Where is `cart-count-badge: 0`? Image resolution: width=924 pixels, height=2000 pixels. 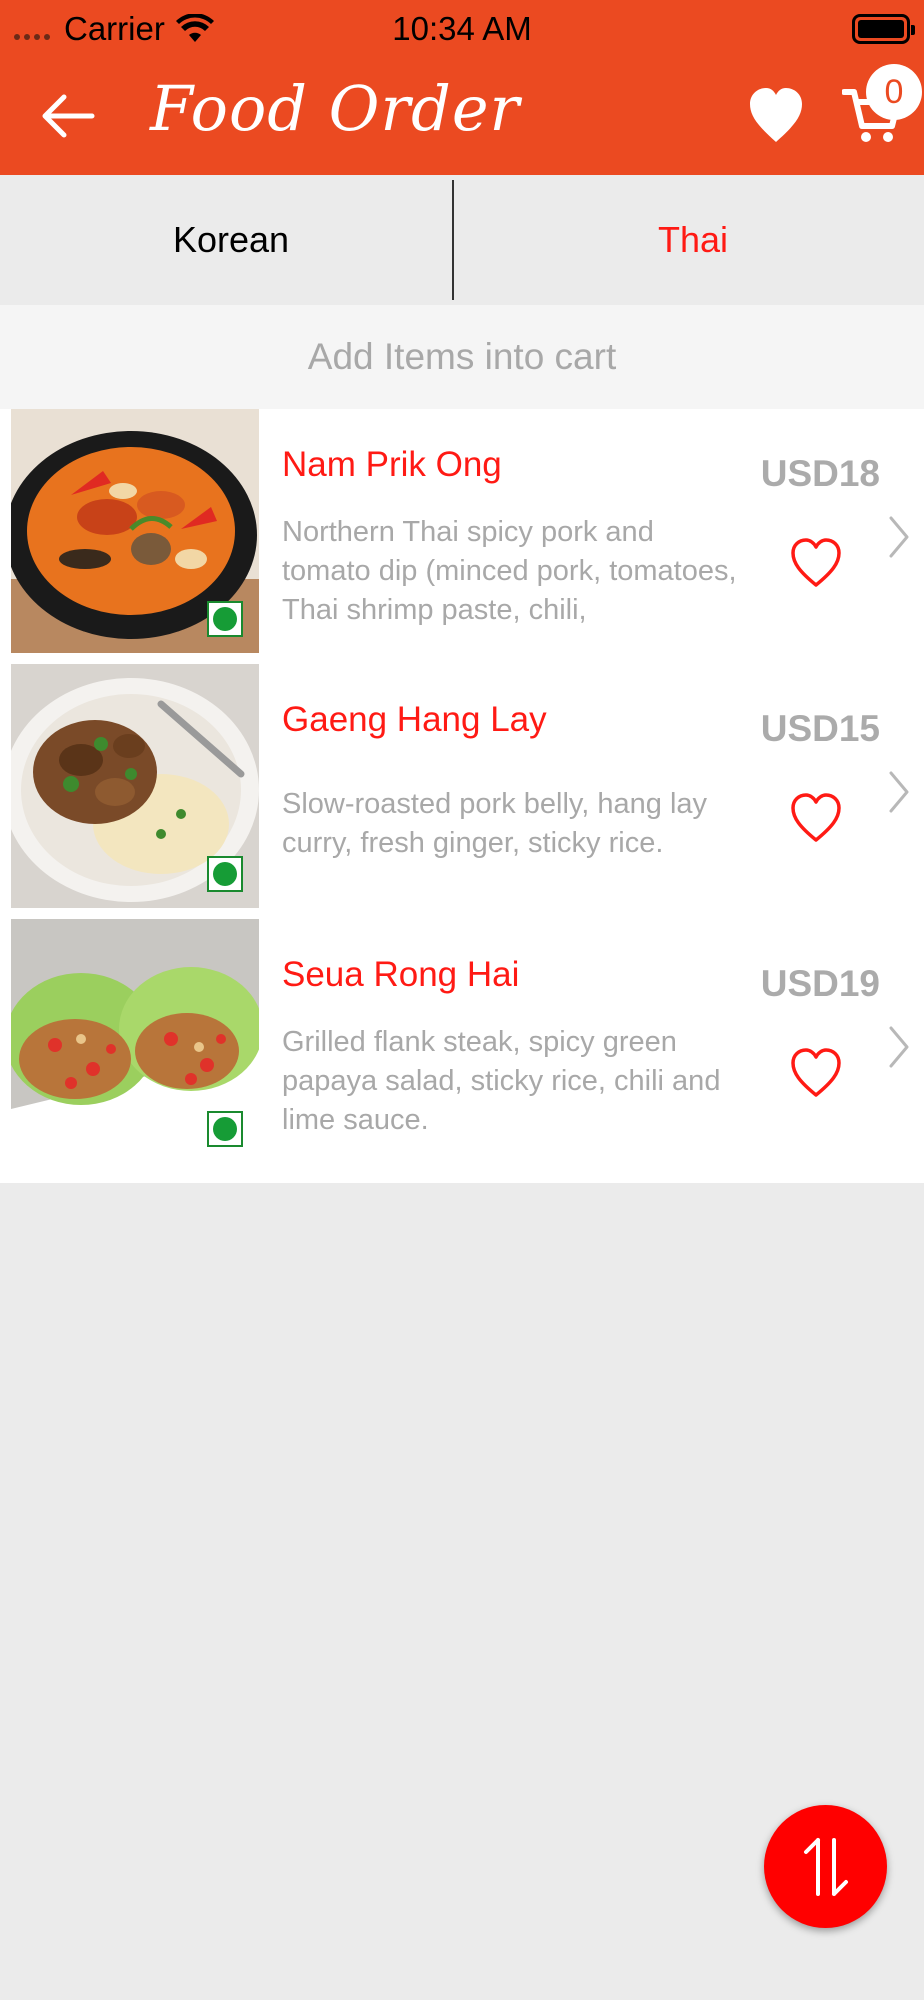 cart-count-badge: 0 is located at coordinates (894, 92).